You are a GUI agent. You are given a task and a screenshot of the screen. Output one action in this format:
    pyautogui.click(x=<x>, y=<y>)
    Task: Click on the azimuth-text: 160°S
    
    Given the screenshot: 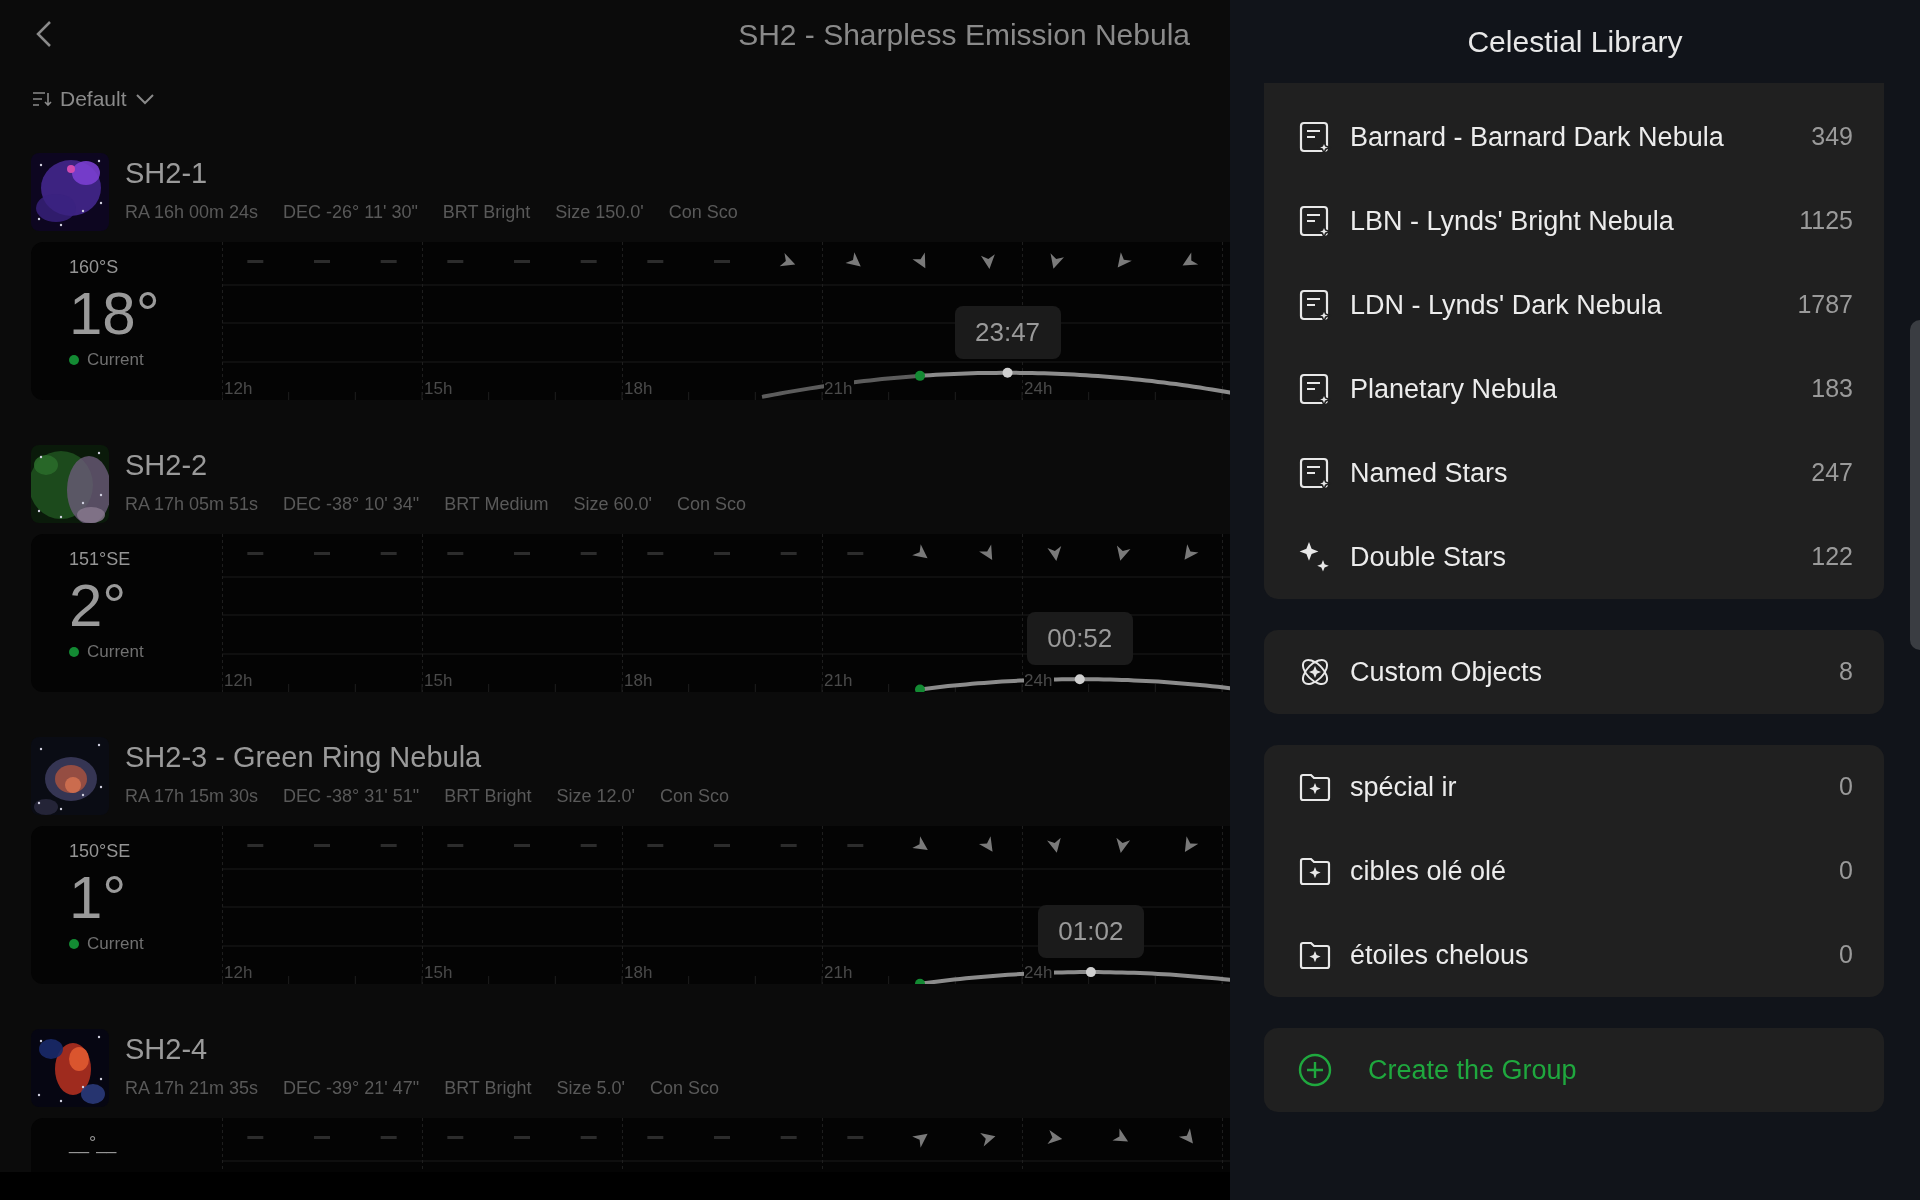 What is the action you would take?
    pyautogui.click(x=94, y=267)
    